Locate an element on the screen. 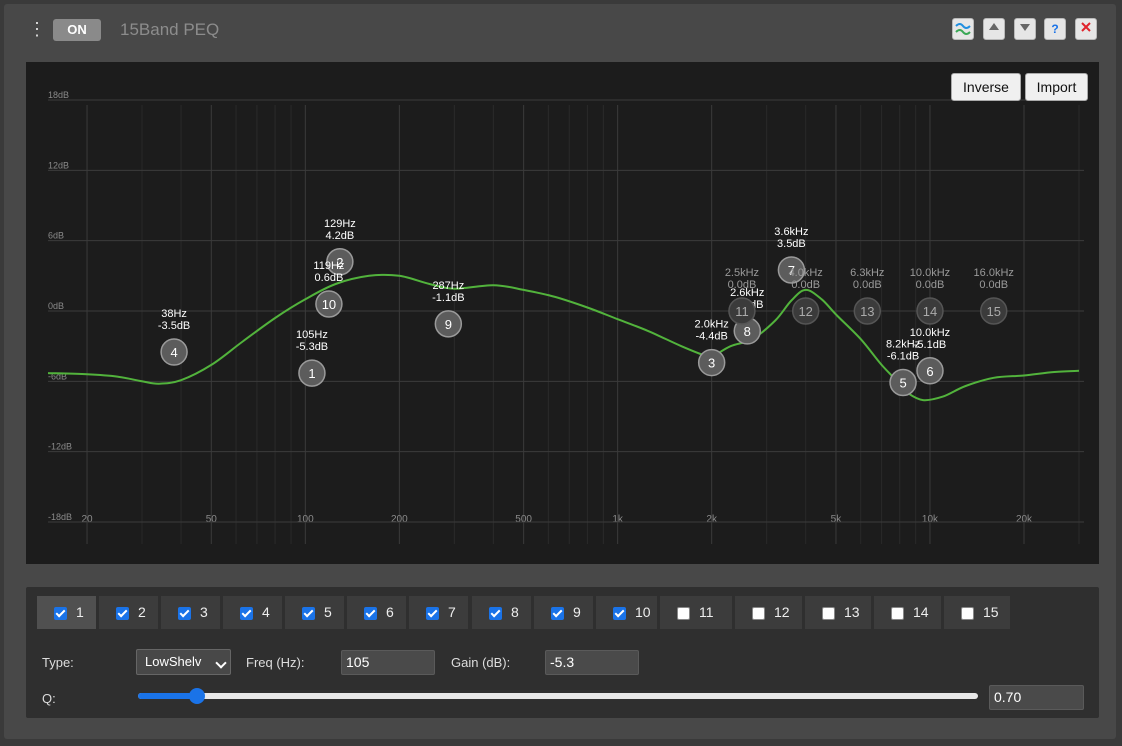 The width and height of the screenshot is (1122, 746). band-4-enable-checkbox is located at coordinates (246, 613).